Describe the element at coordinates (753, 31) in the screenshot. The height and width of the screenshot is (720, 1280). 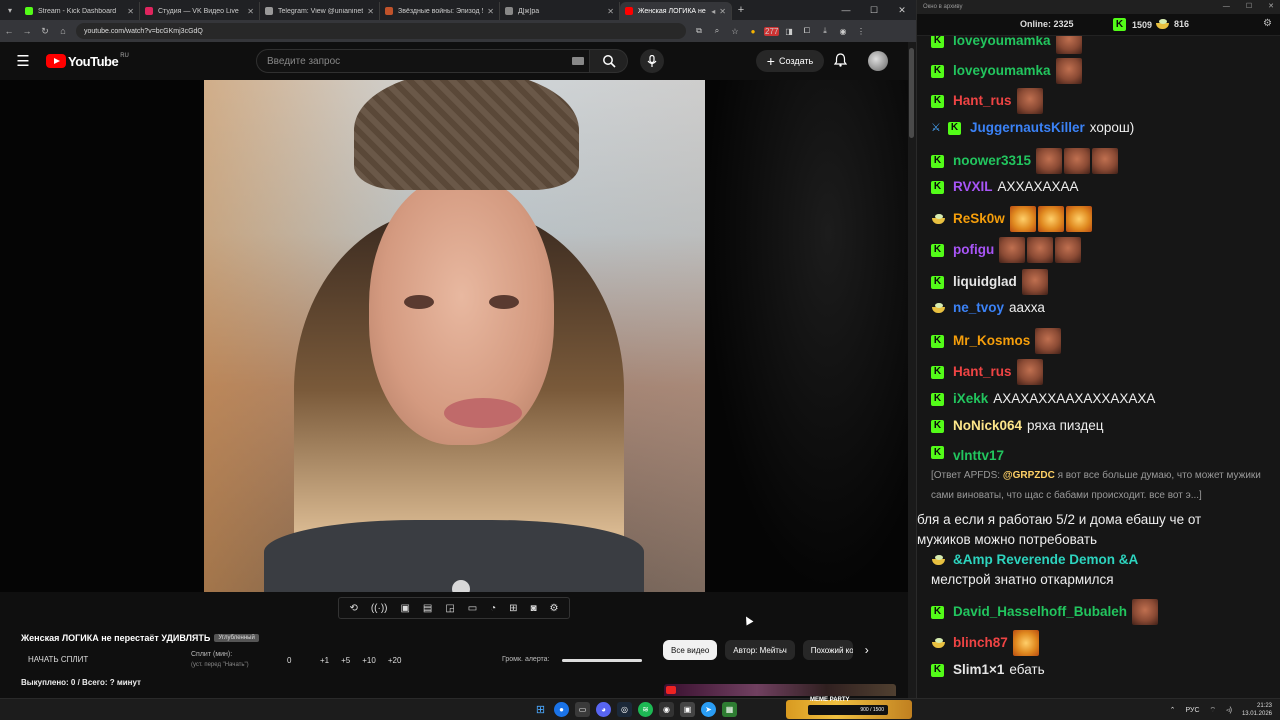
I see `extension-coin-icon: ●` at that location.